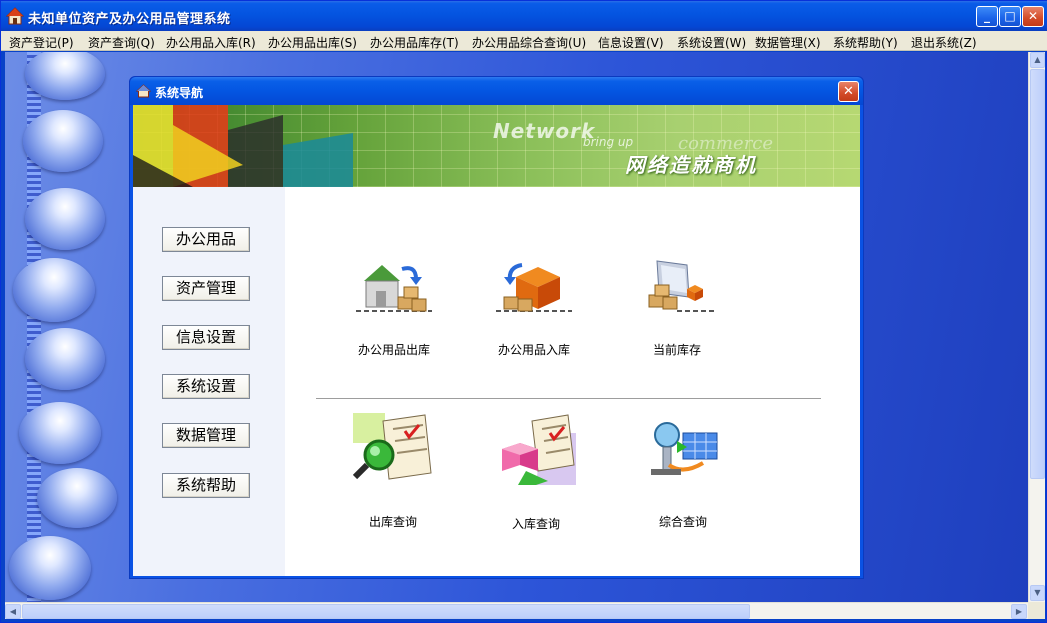 The image size is (1047, 623). Describe the element at coordinates (393, 350) in the screenshot. I see `tile-label: 办公用品出库` at that location.